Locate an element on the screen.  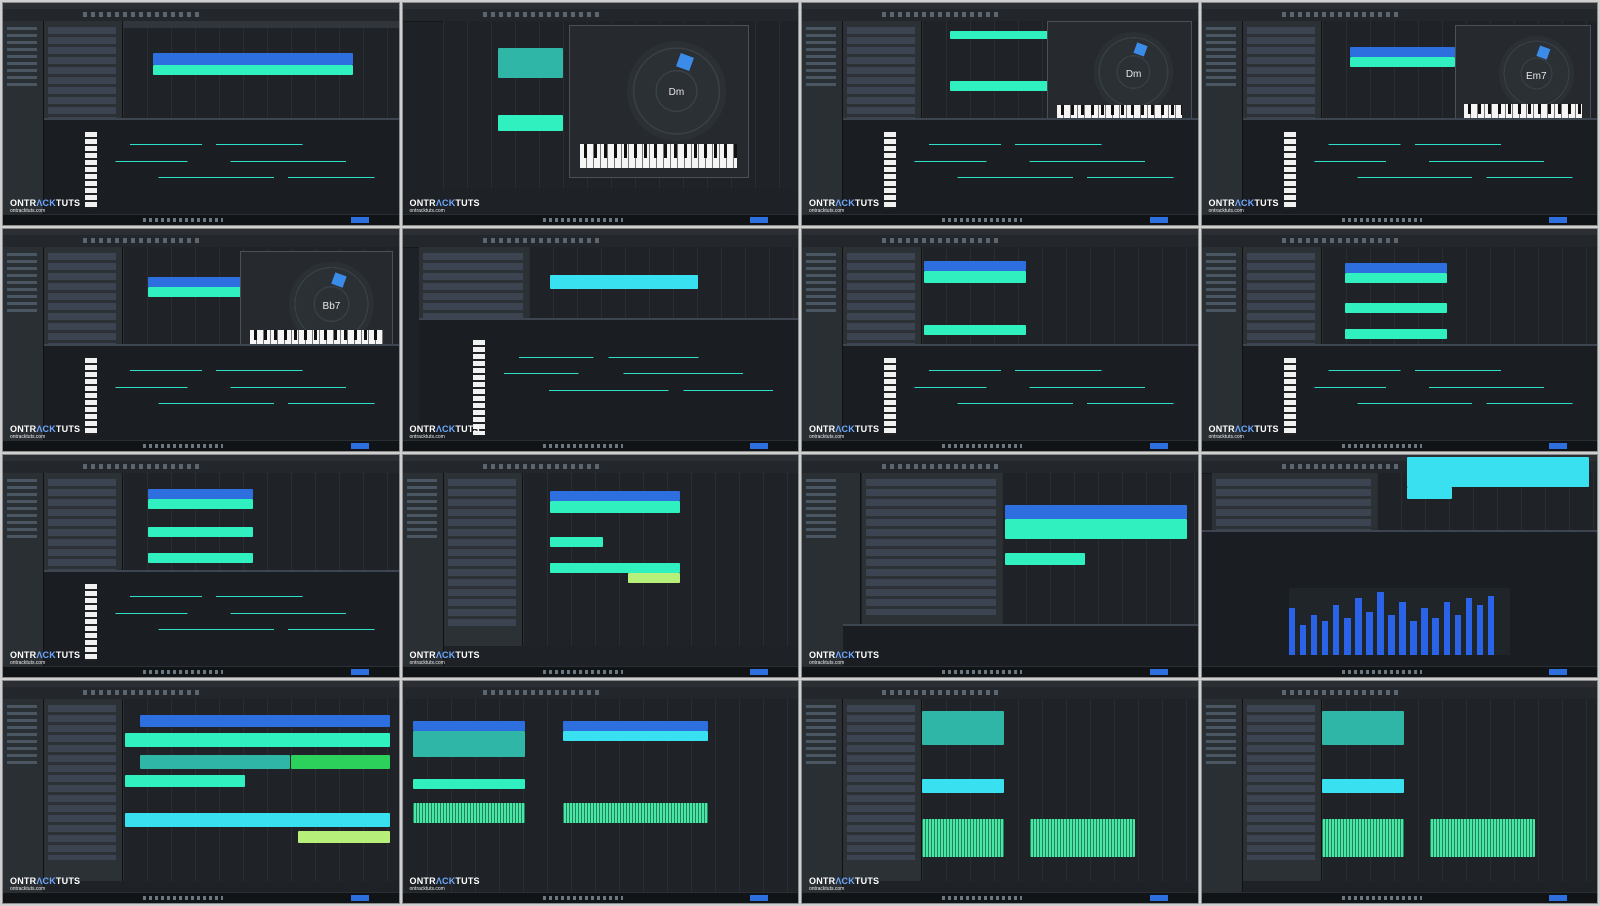
screenshot-5: Bb7 ONTRΛCKTUTS ontracktuts.com is located at coordinates (201, 340).